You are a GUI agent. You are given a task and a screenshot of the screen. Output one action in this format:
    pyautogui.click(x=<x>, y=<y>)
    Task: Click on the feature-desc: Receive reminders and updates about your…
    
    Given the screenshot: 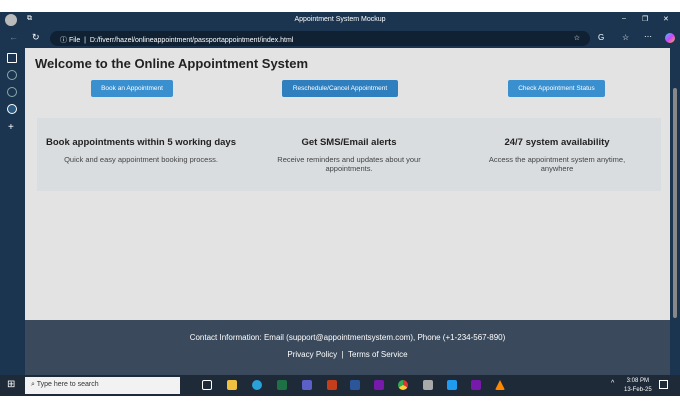 What is the action you would take?
    pyautogui.click(x=349, y=164)
    